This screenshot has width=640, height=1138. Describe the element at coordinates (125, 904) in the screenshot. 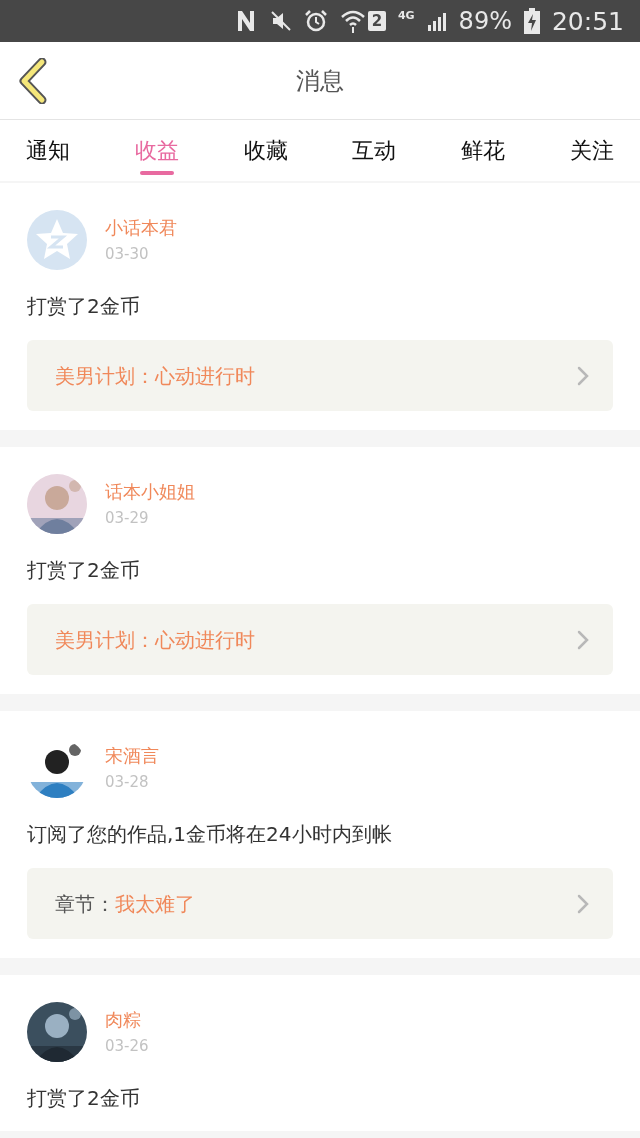

I see `work-title: 章节：我太难了` at that location.